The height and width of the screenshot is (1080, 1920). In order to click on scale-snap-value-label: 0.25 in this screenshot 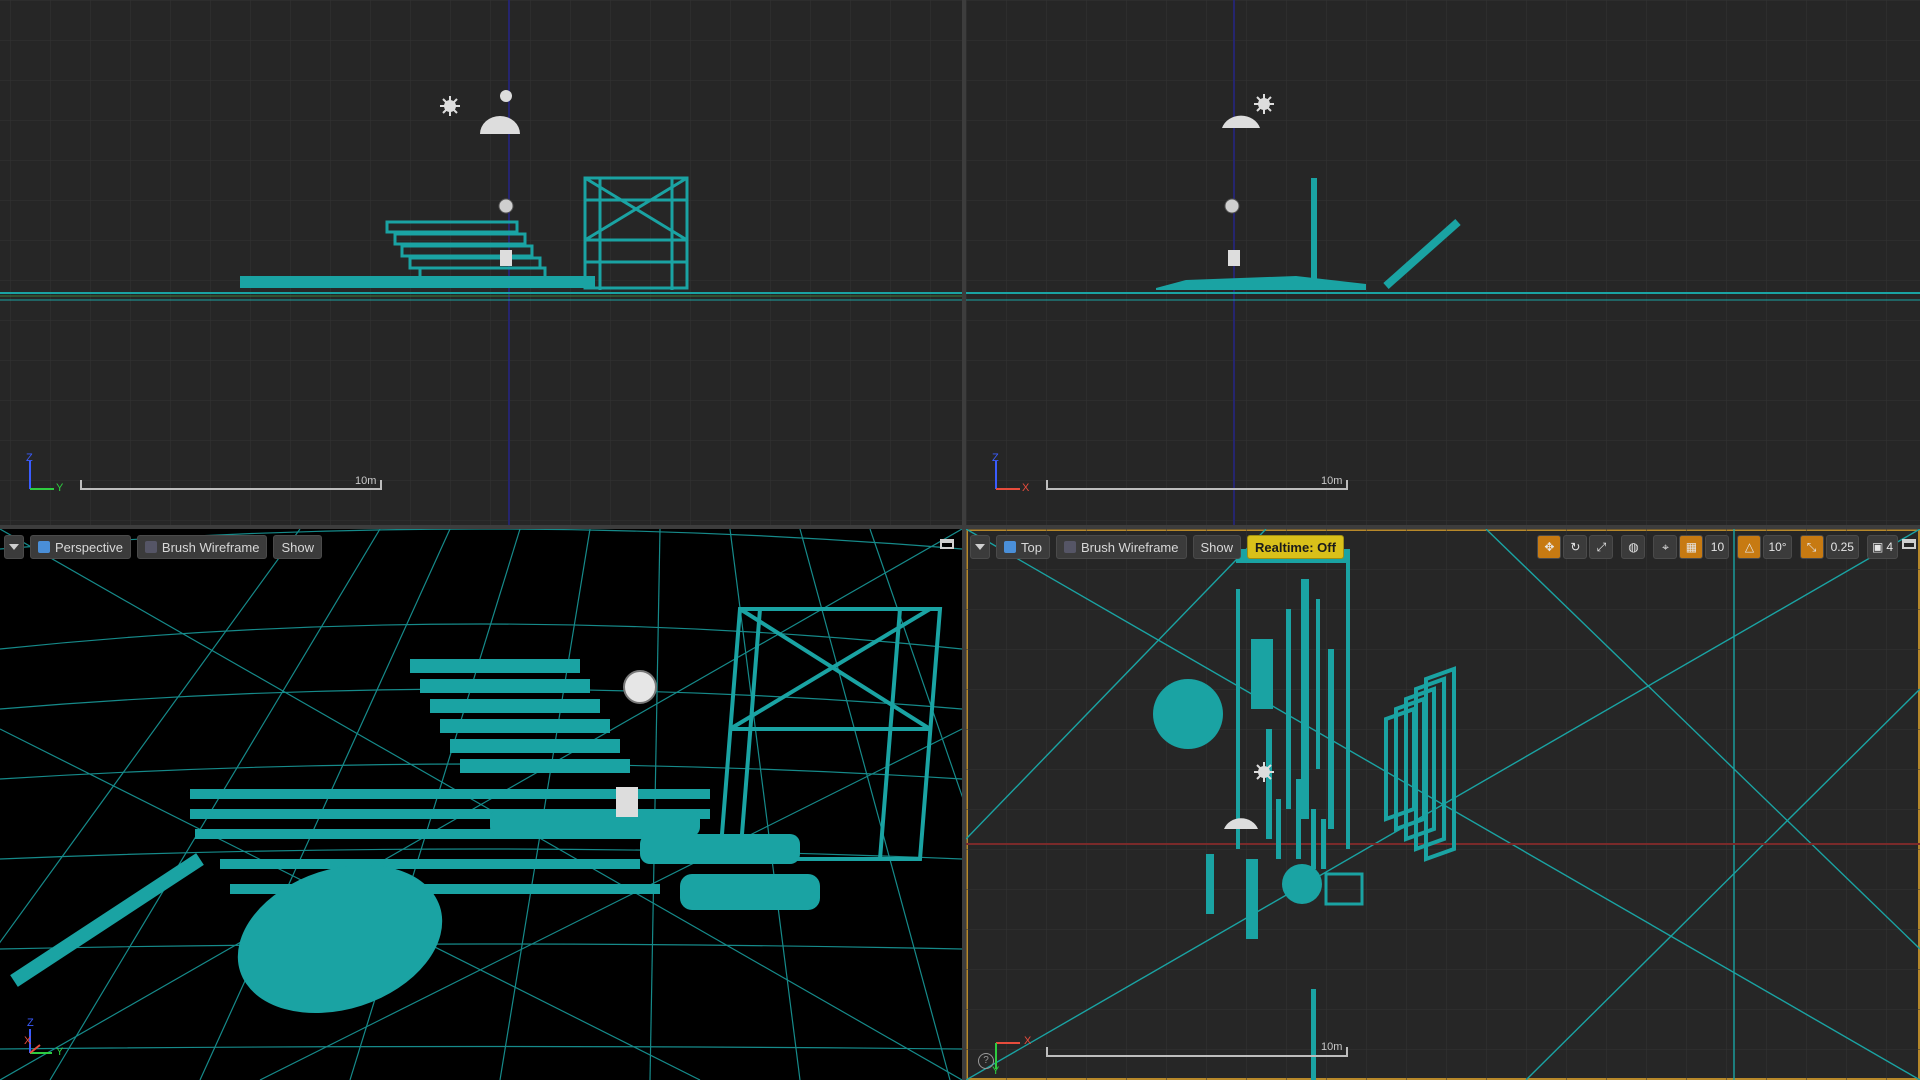, I will do `click(1842, 547)`.